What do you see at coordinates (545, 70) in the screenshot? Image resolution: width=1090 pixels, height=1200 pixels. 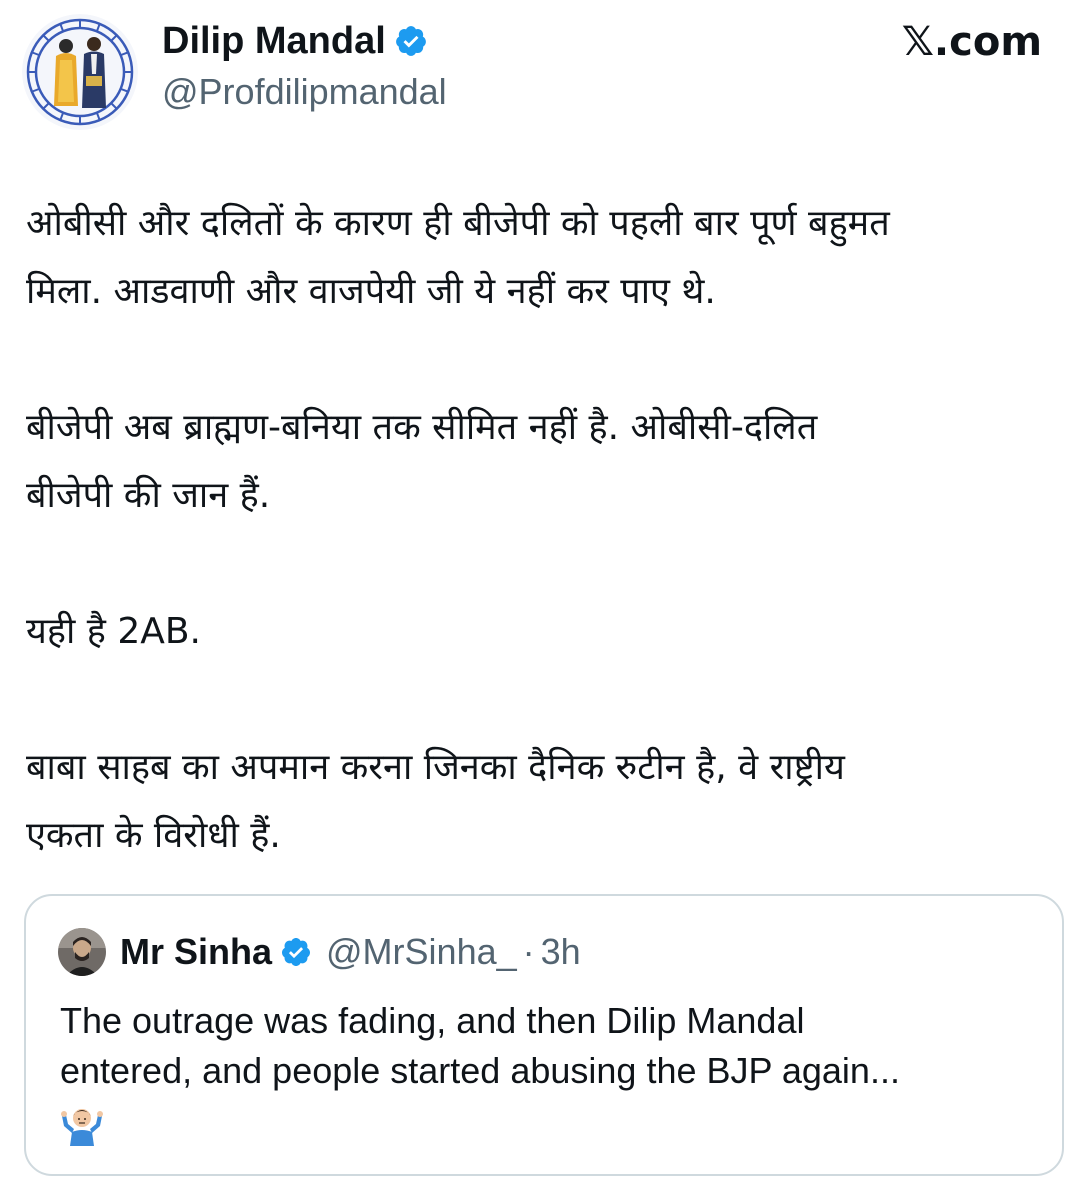 I see `tweet-header: Dilip Mandal @Profdilipmandal 𝕏.com` at bounding box center [545, 70].